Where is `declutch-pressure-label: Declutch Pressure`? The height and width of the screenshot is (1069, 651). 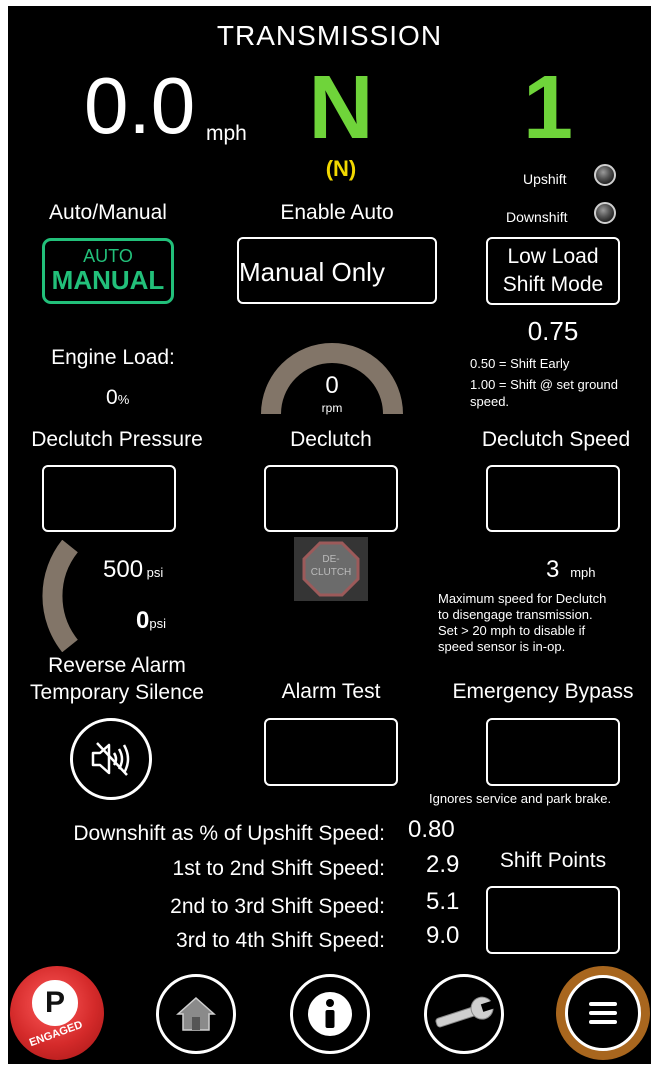 declutch-pressure-label: Declutch Pressure is located at coordinates (117, 439).